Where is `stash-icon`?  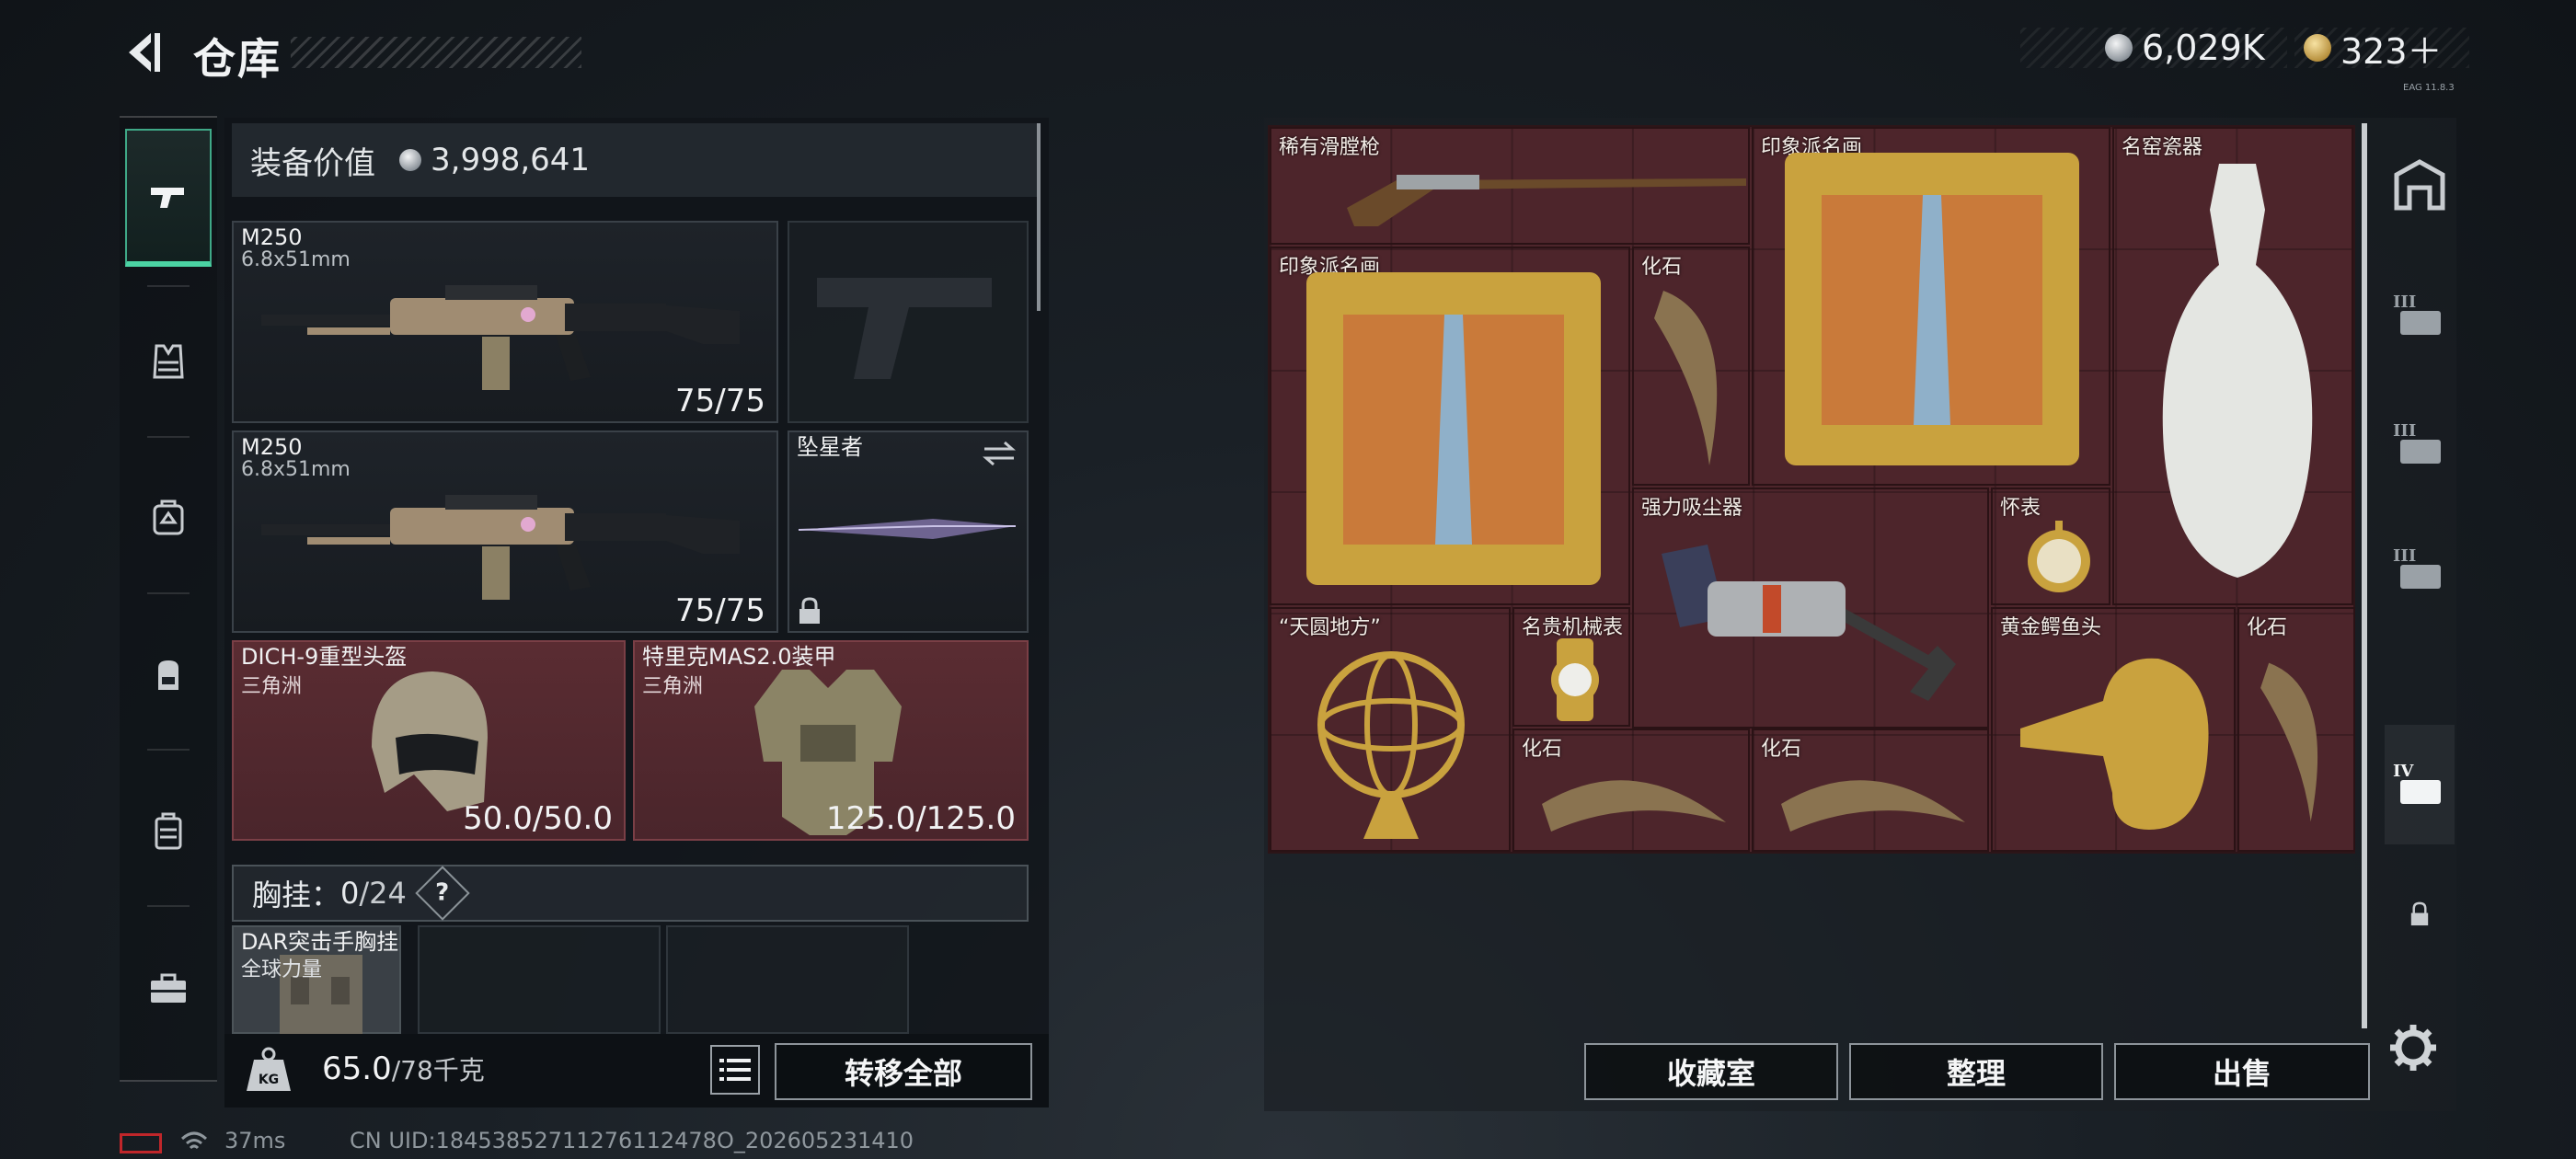
stash-icon is located at coordinates (2419, 185).